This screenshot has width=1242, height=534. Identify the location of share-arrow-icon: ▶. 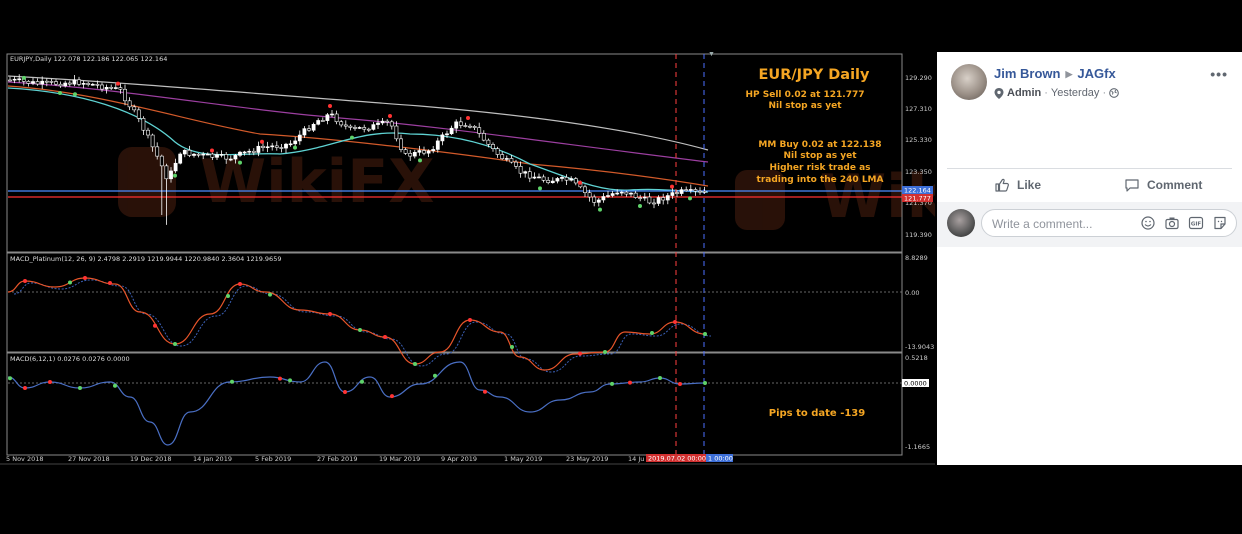
(1069, 74).